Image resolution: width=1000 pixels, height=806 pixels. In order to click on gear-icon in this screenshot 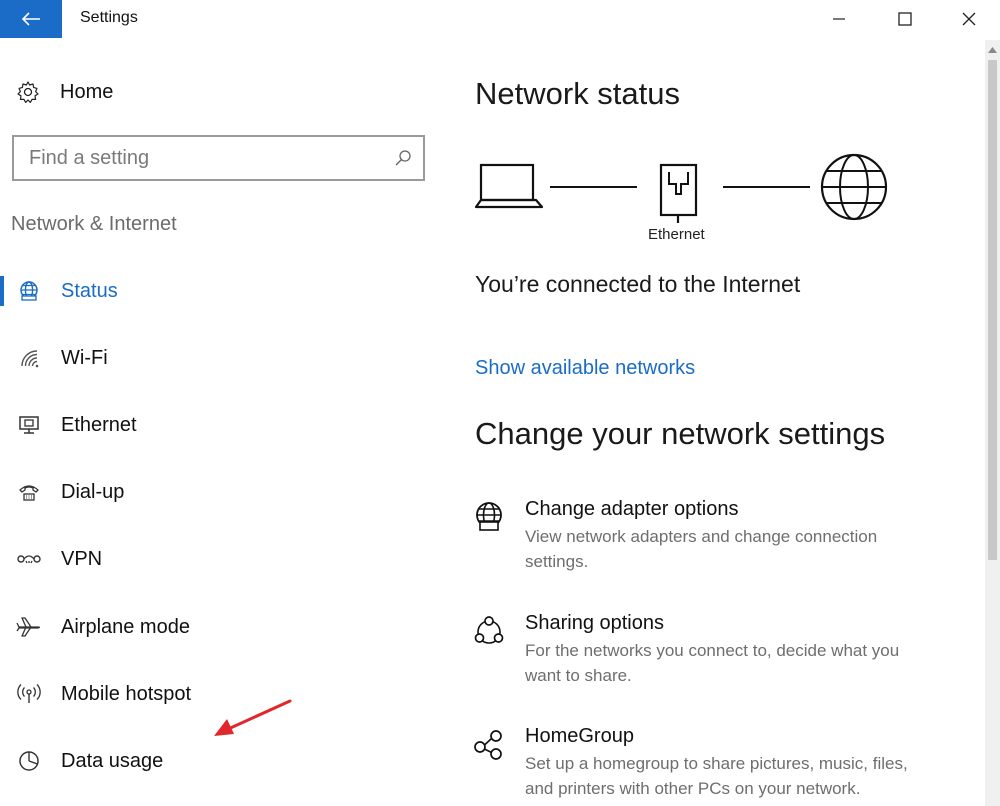, I will do `click(28, 92)`.